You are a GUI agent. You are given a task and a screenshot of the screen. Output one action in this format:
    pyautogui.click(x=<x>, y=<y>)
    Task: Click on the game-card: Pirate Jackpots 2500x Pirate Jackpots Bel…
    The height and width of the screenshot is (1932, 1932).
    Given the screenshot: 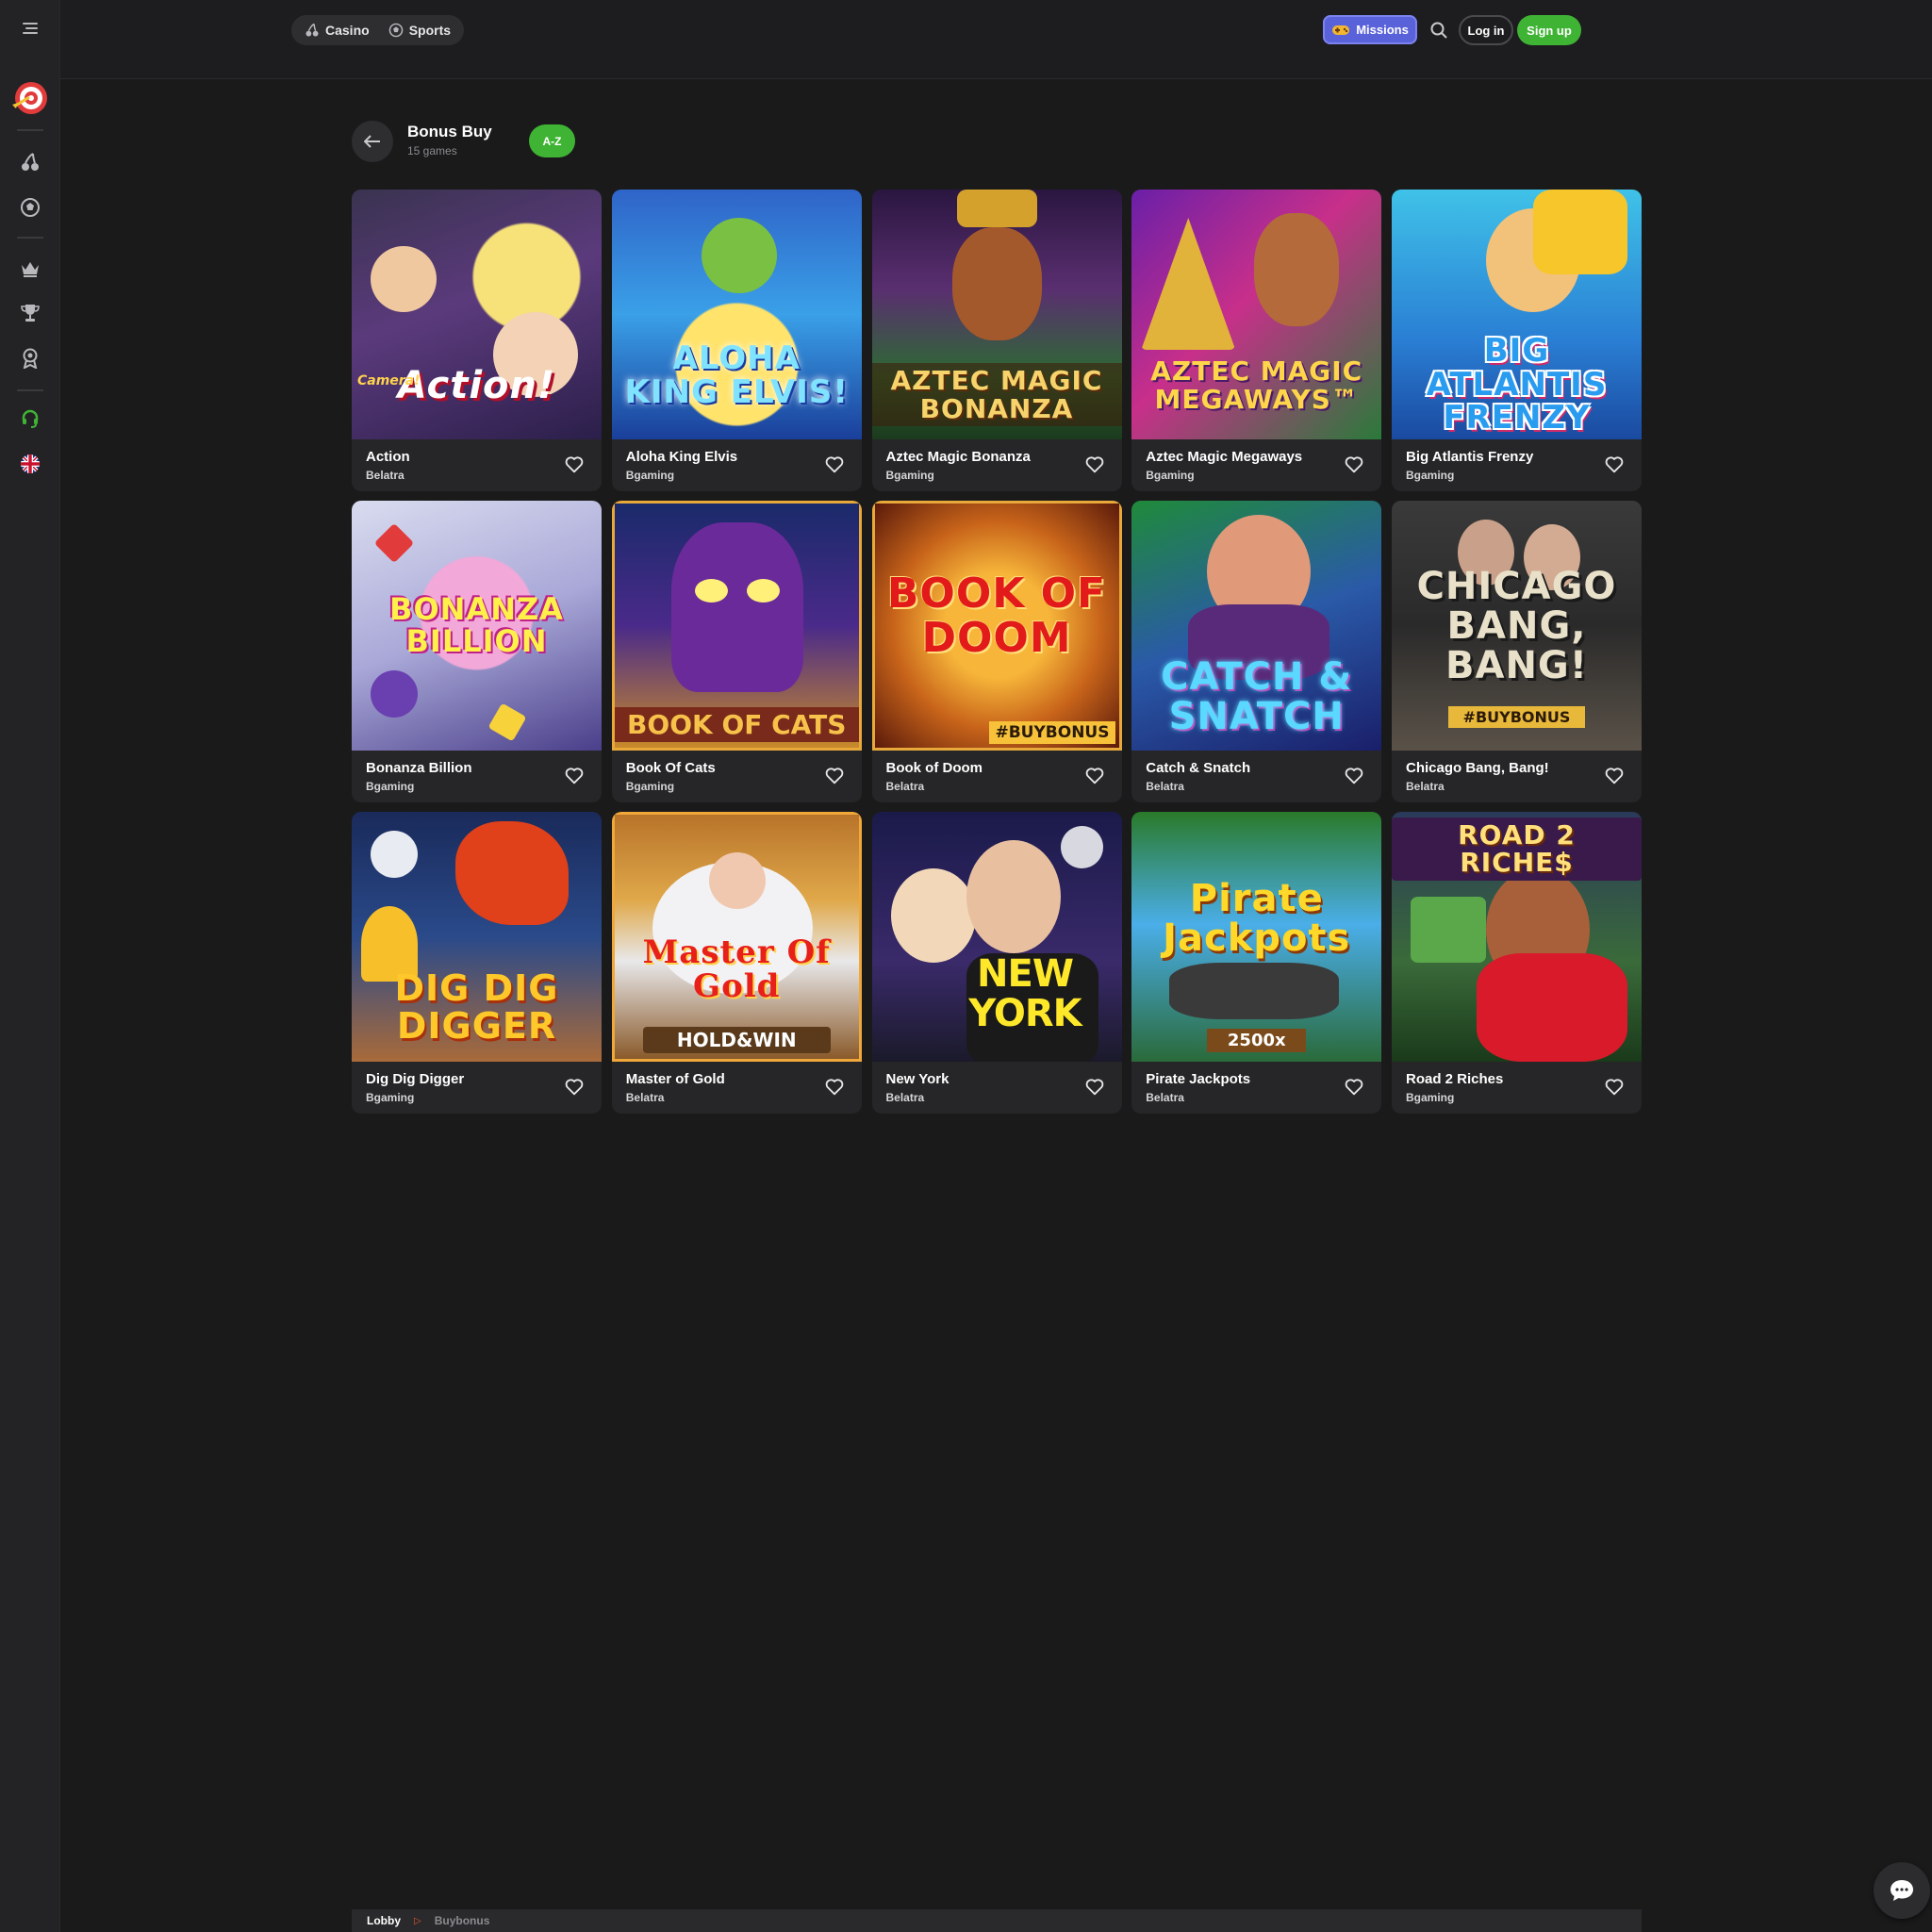 What is the action you would take?
    pyautogui.click(x=1256, y=963)
    